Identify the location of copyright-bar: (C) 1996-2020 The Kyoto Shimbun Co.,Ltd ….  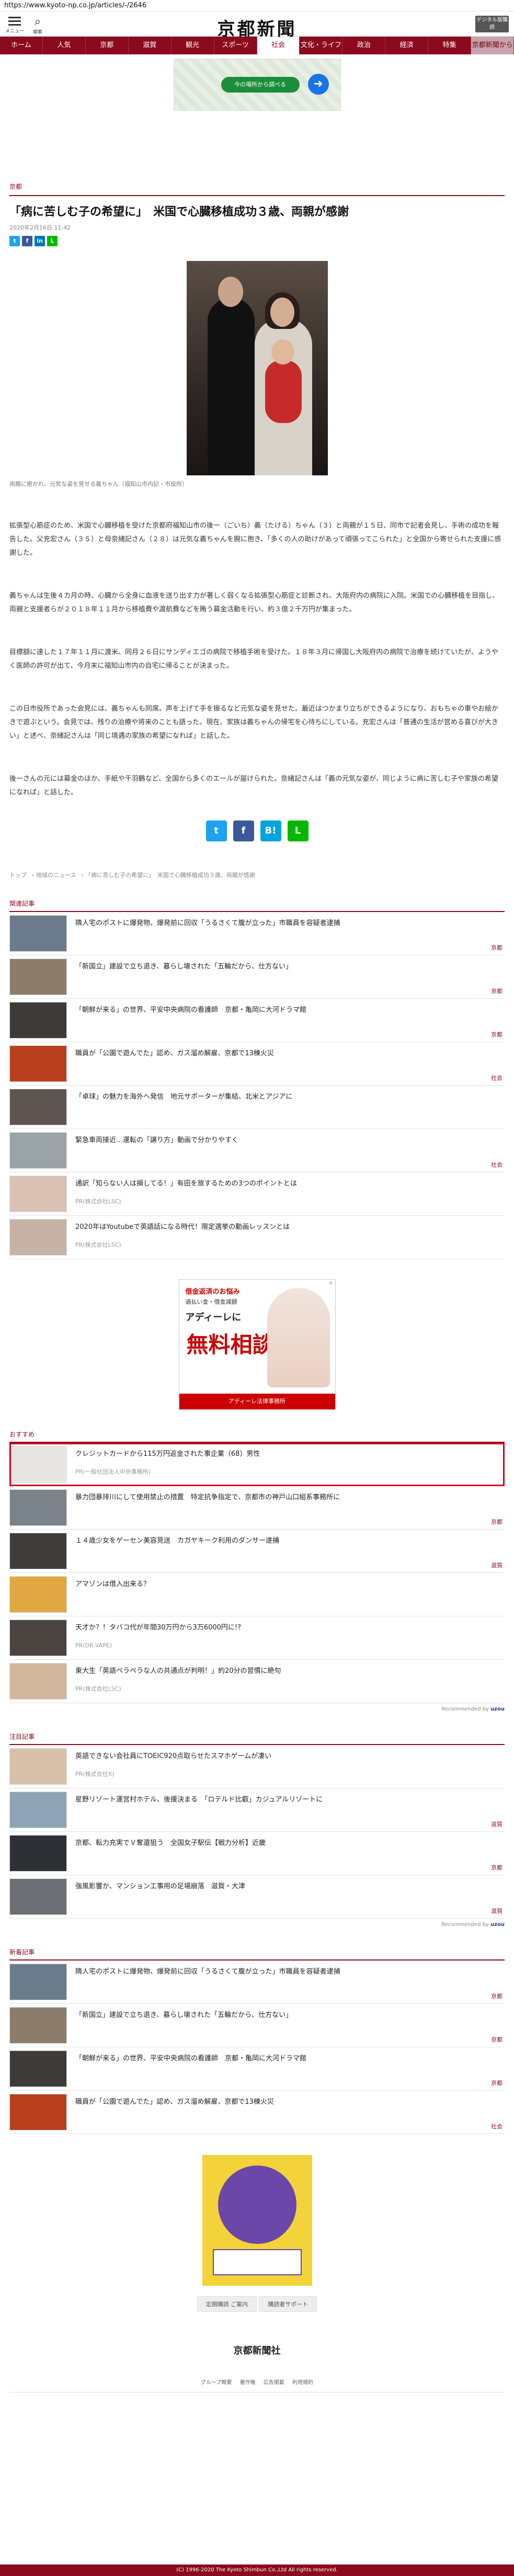
(257, 2570).